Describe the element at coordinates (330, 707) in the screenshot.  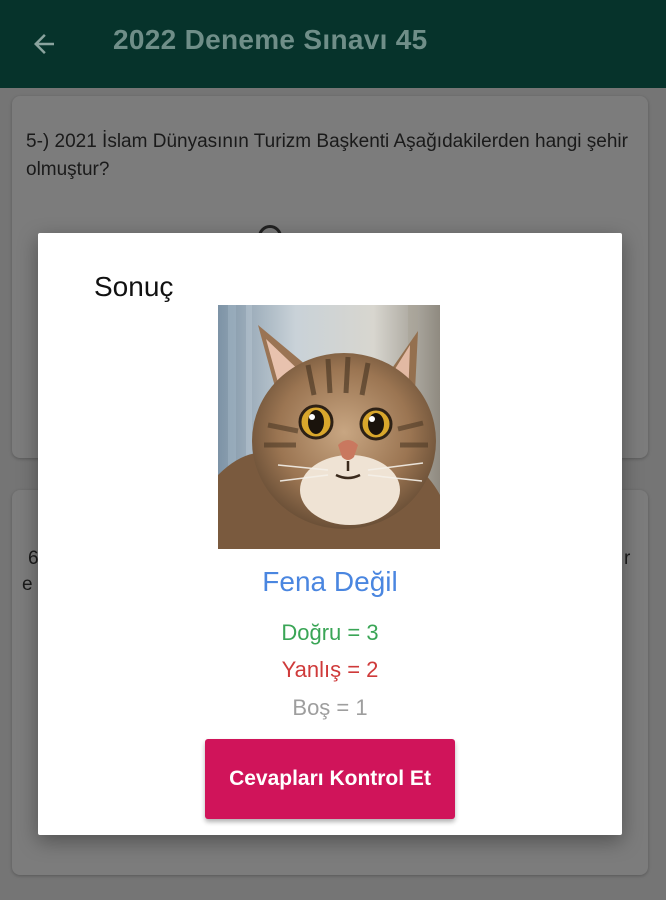
I see `empty-count: Boş = 1` at that location.